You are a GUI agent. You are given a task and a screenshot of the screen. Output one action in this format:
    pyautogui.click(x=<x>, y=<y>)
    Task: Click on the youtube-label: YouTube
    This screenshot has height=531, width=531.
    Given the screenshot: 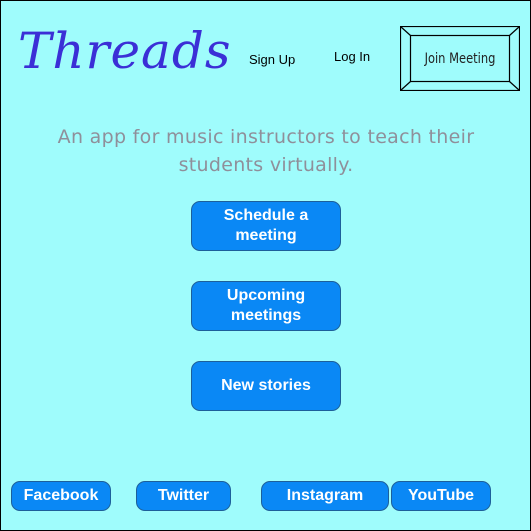 What is the action you would take?
    pyautogui.click(x=441, y=495)
    